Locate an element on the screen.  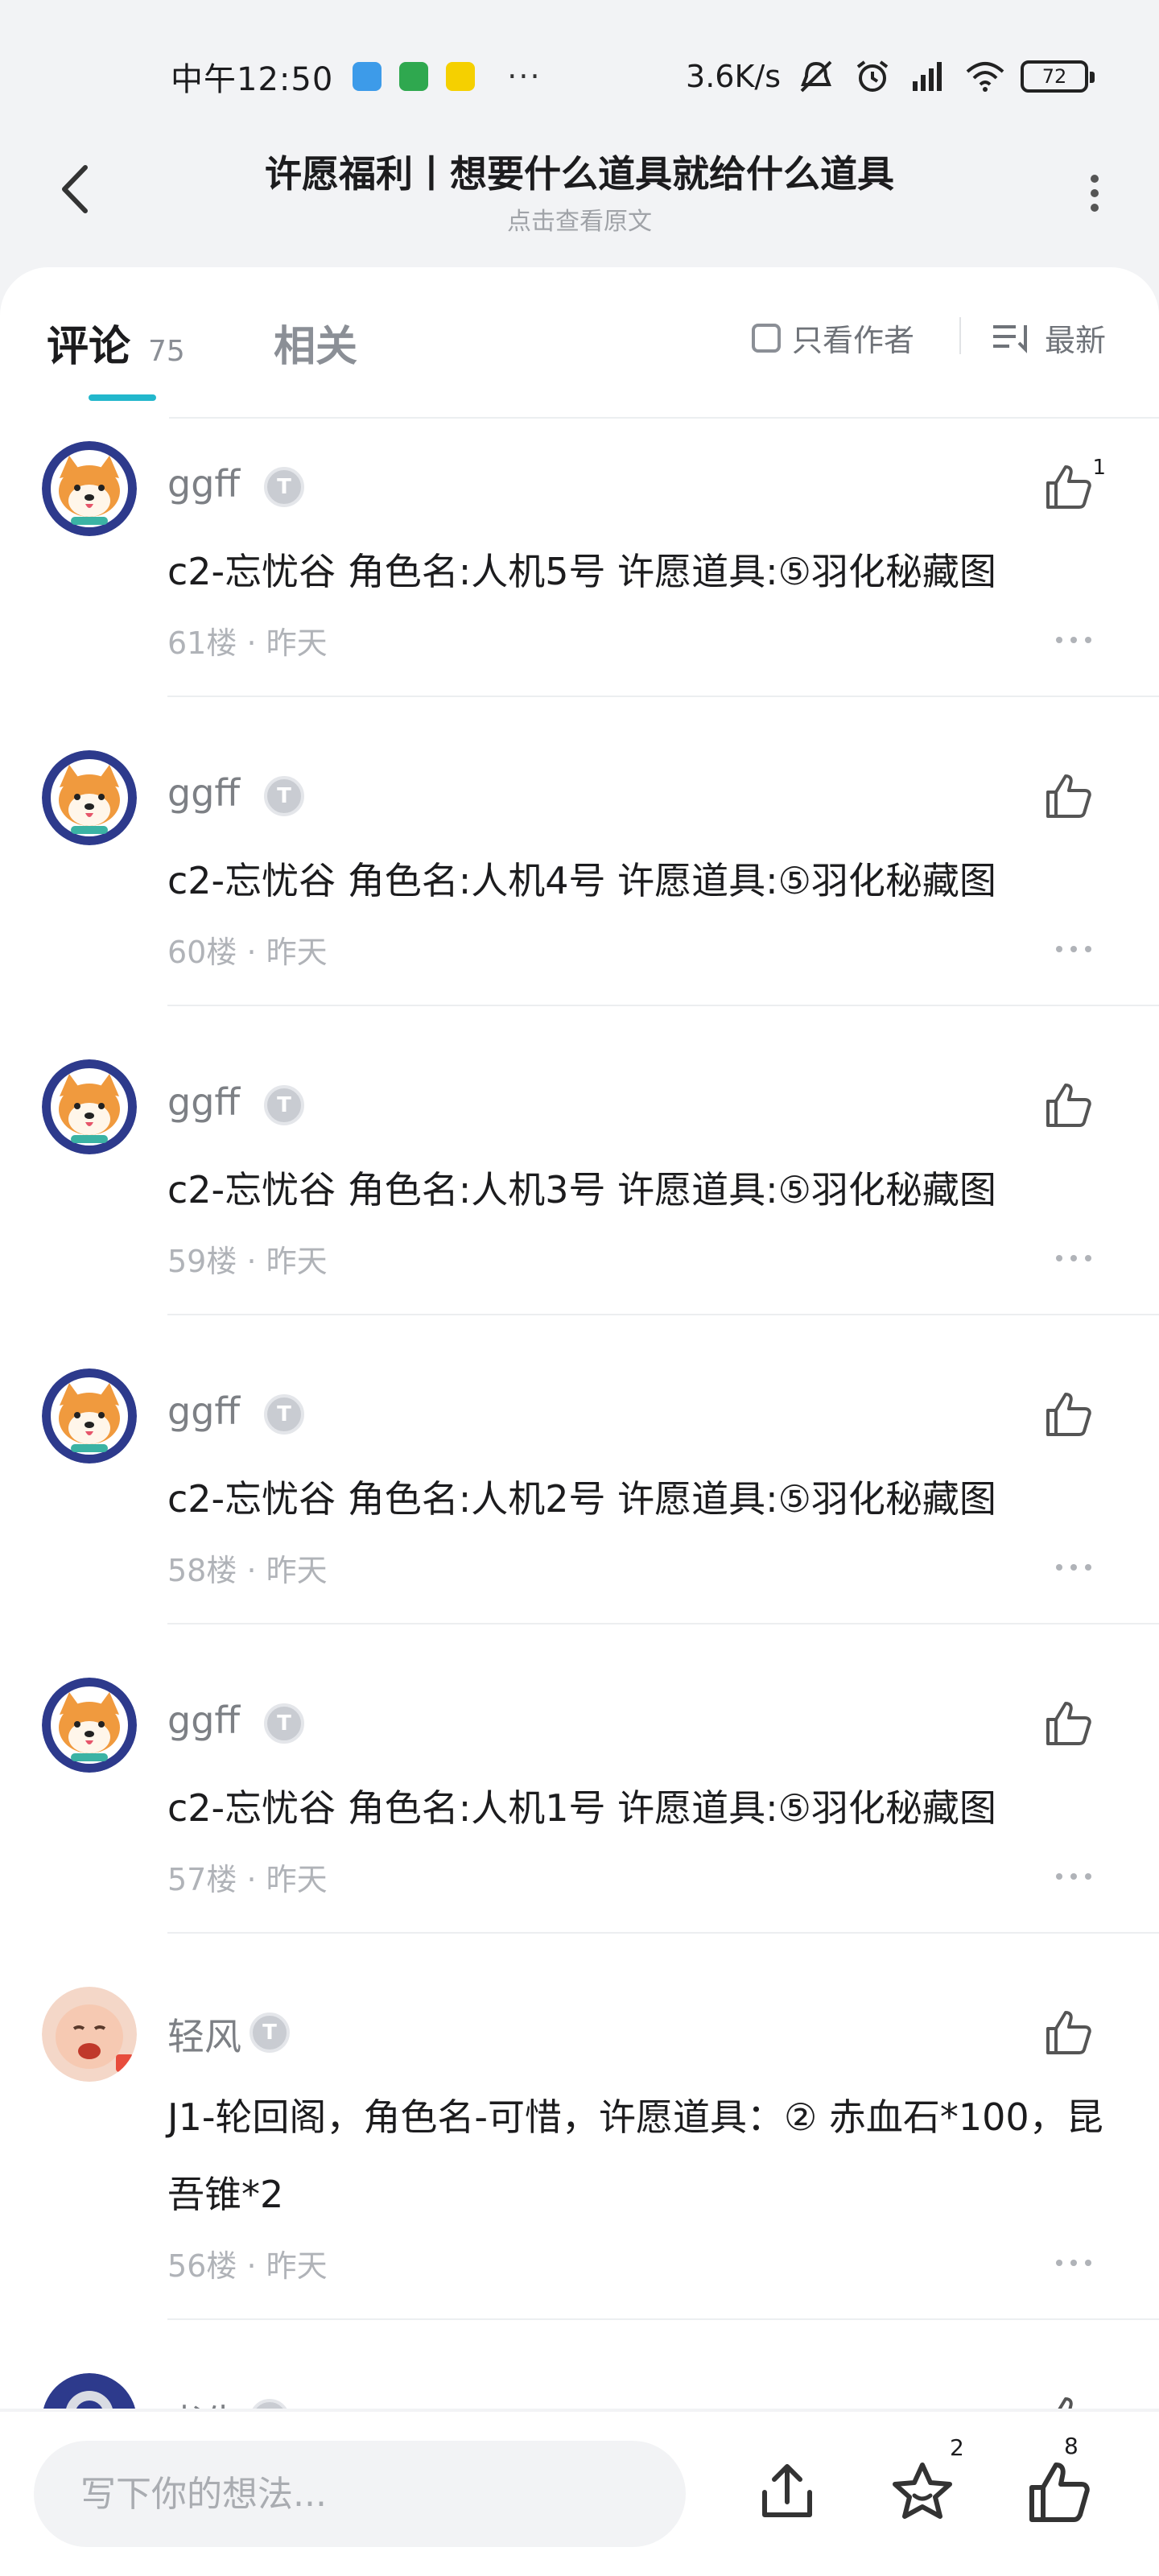
tab-related: 相关 is located at coordinates (315, 342).